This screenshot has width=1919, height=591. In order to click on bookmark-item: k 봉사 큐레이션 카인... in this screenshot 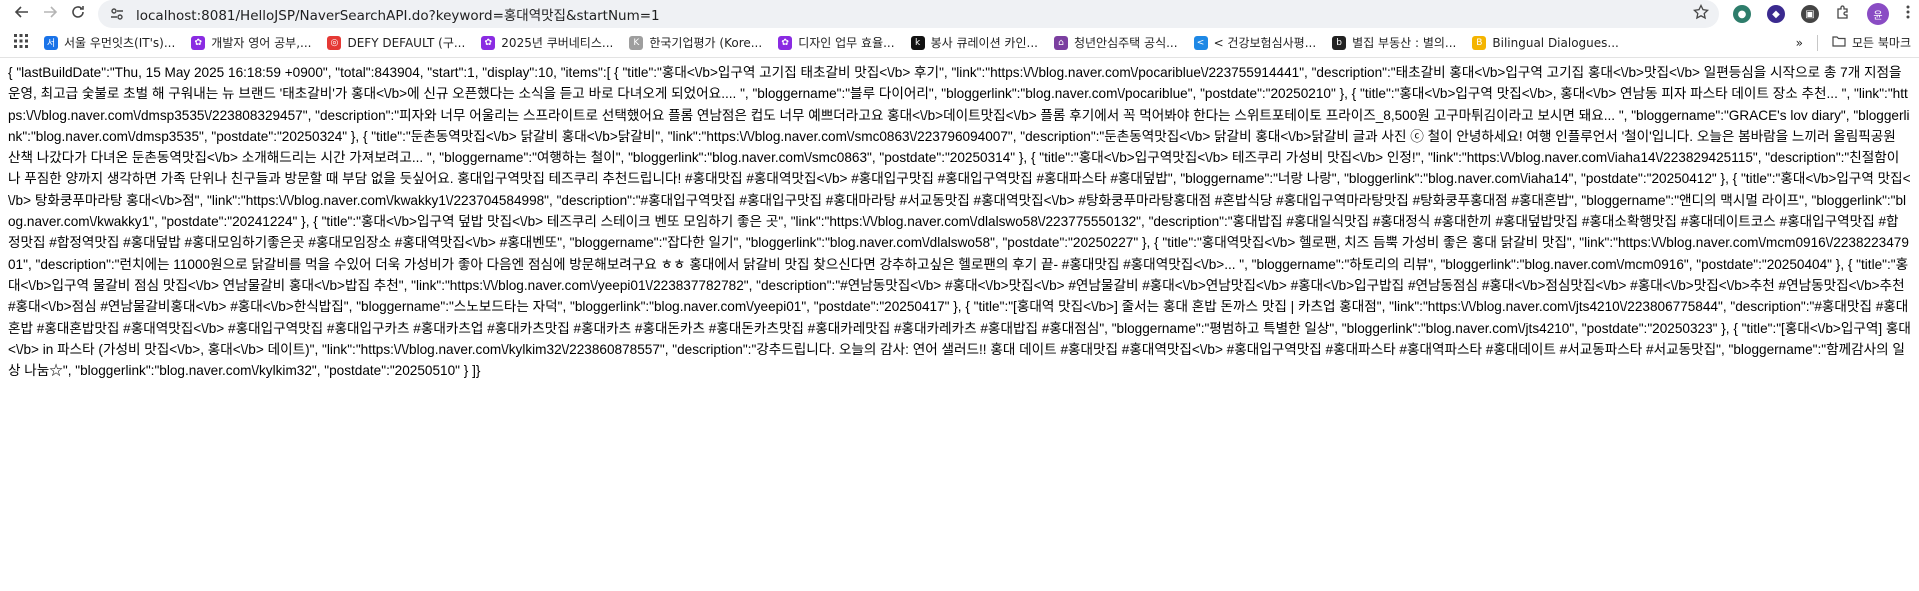, I will do `click(974, 42)`.